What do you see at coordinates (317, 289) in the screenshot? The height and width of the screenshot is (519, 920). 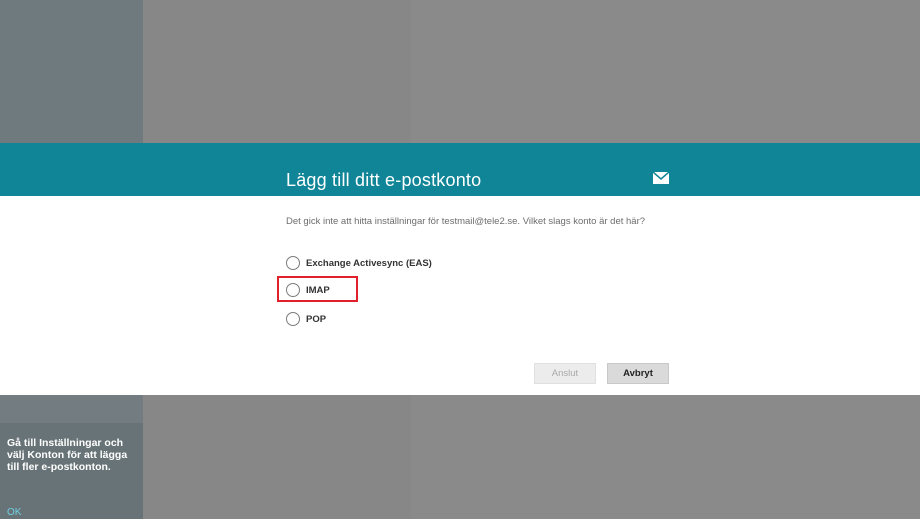 I see `imap-highlight-box` at bounding box center [317, 289].